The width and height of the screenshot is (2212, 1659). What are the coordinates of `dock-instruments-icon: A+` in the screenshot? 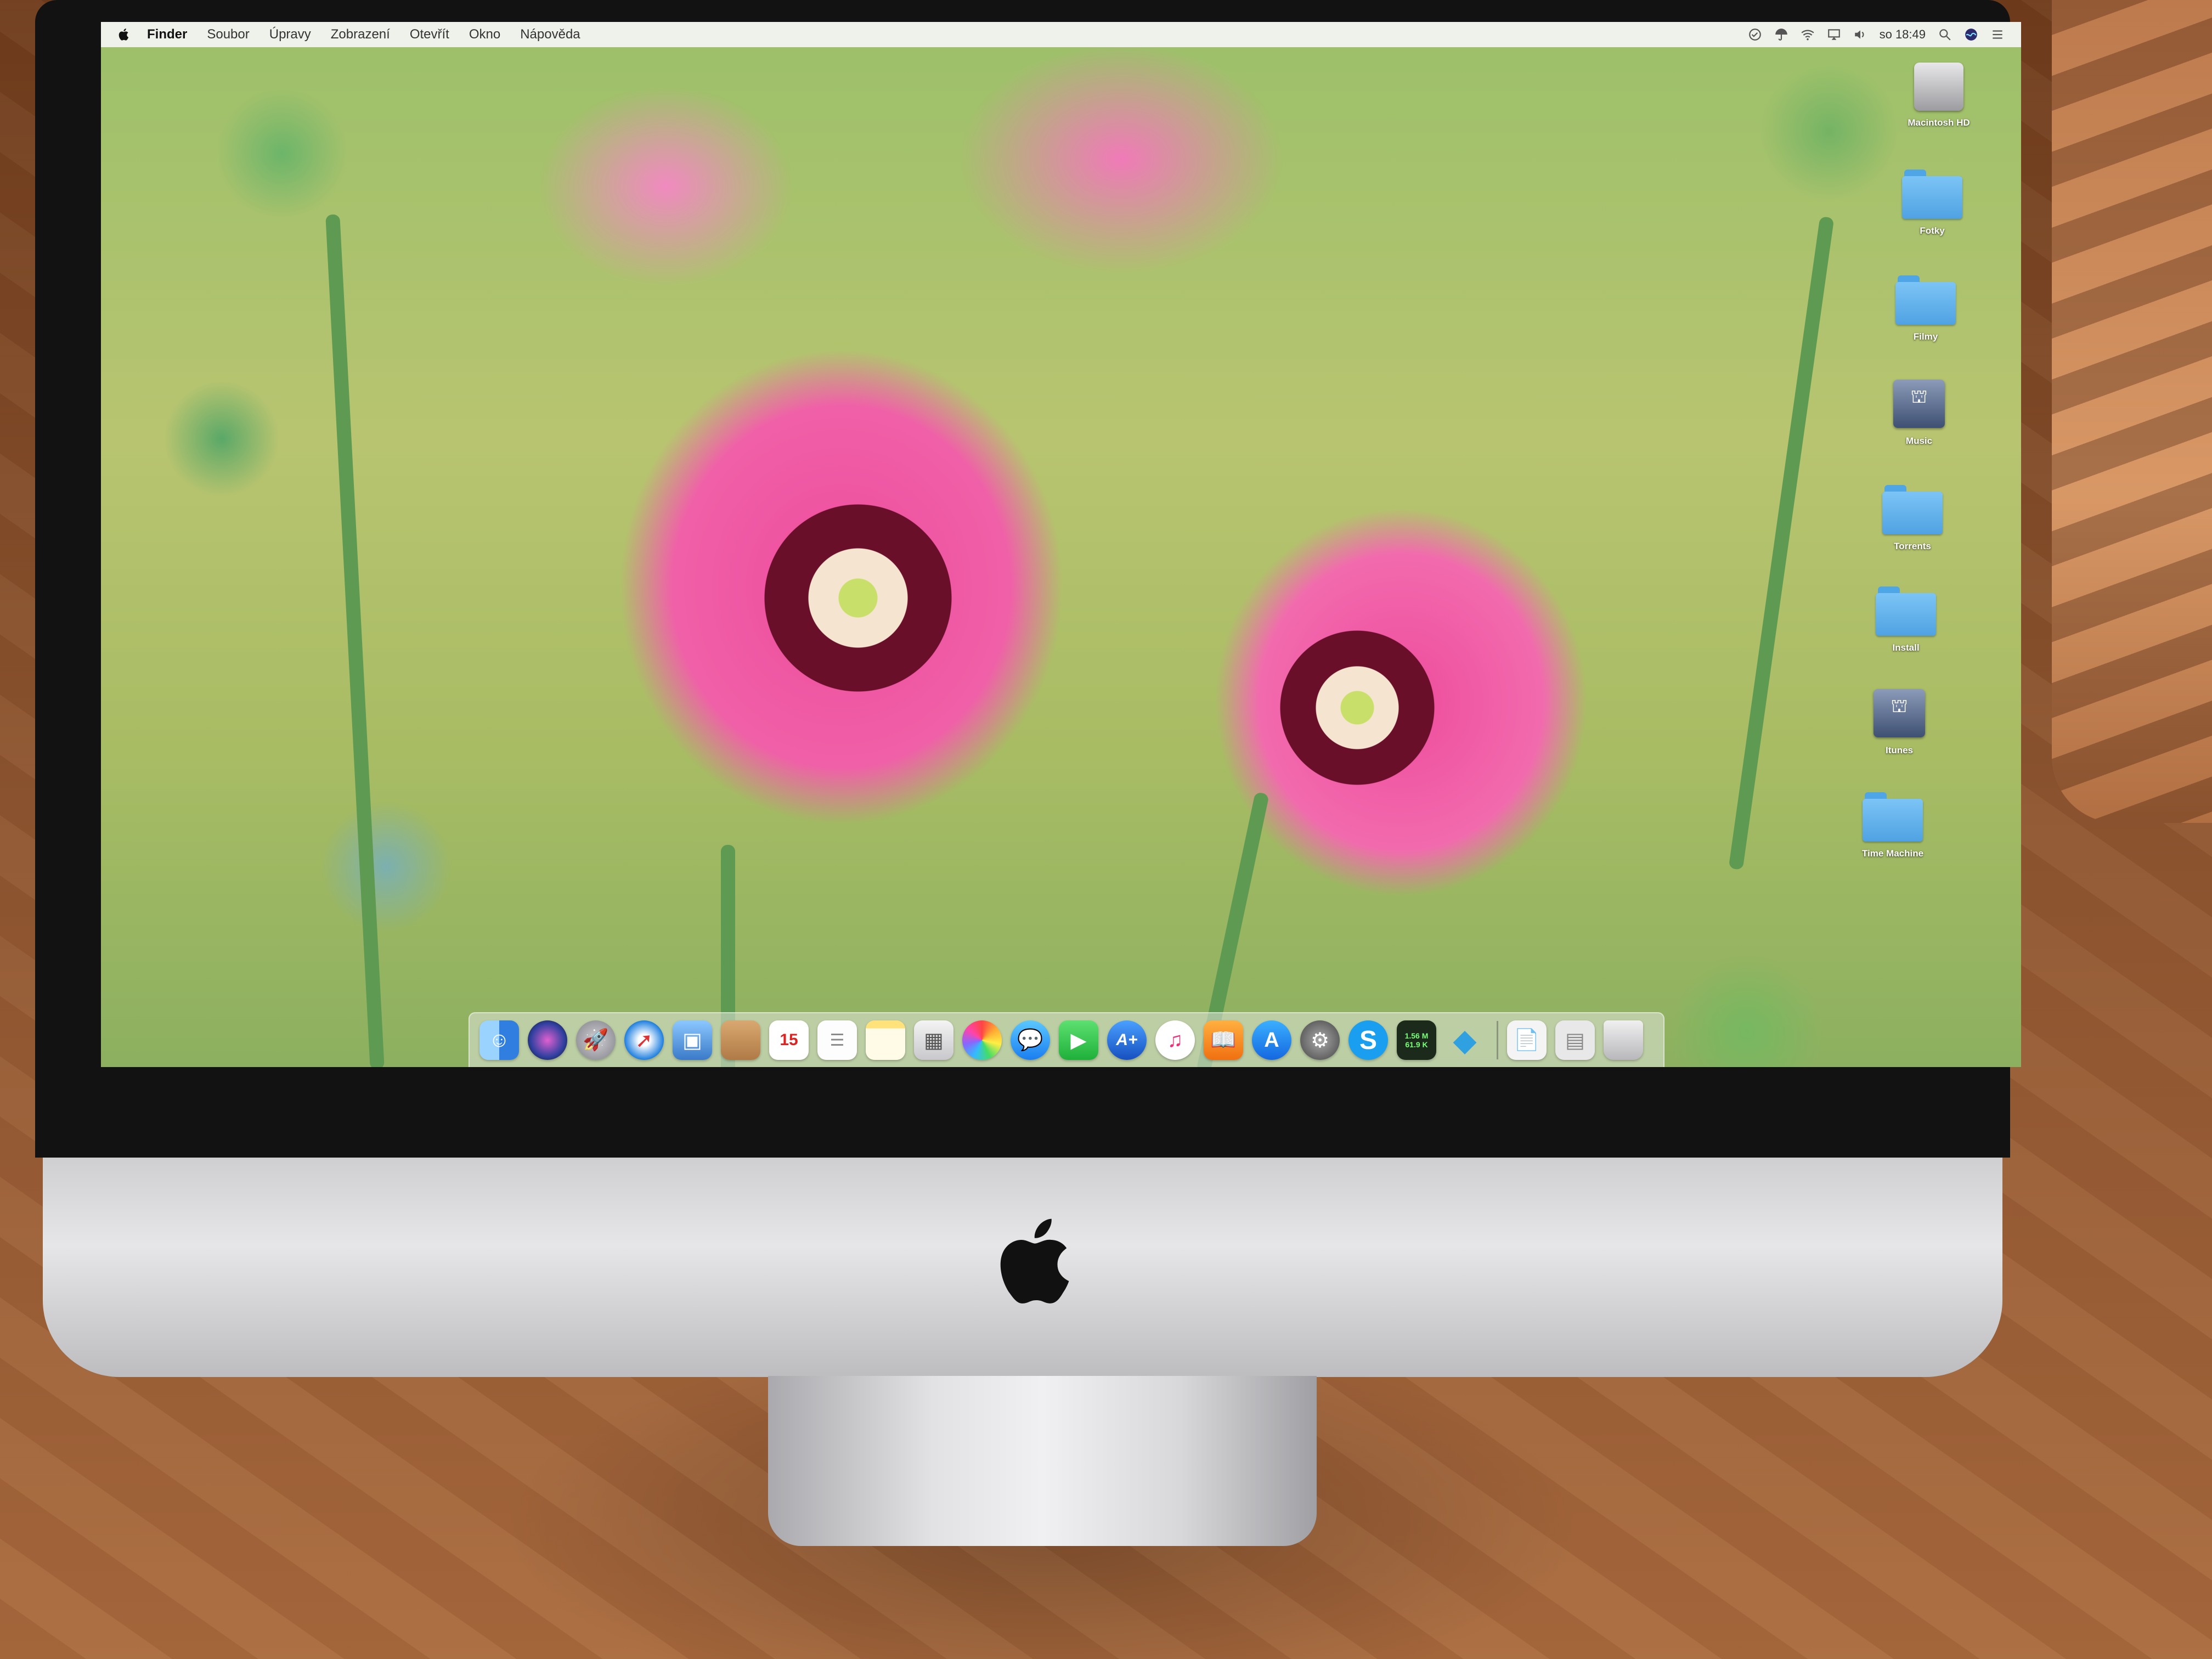 It's located at (1127, 1040).